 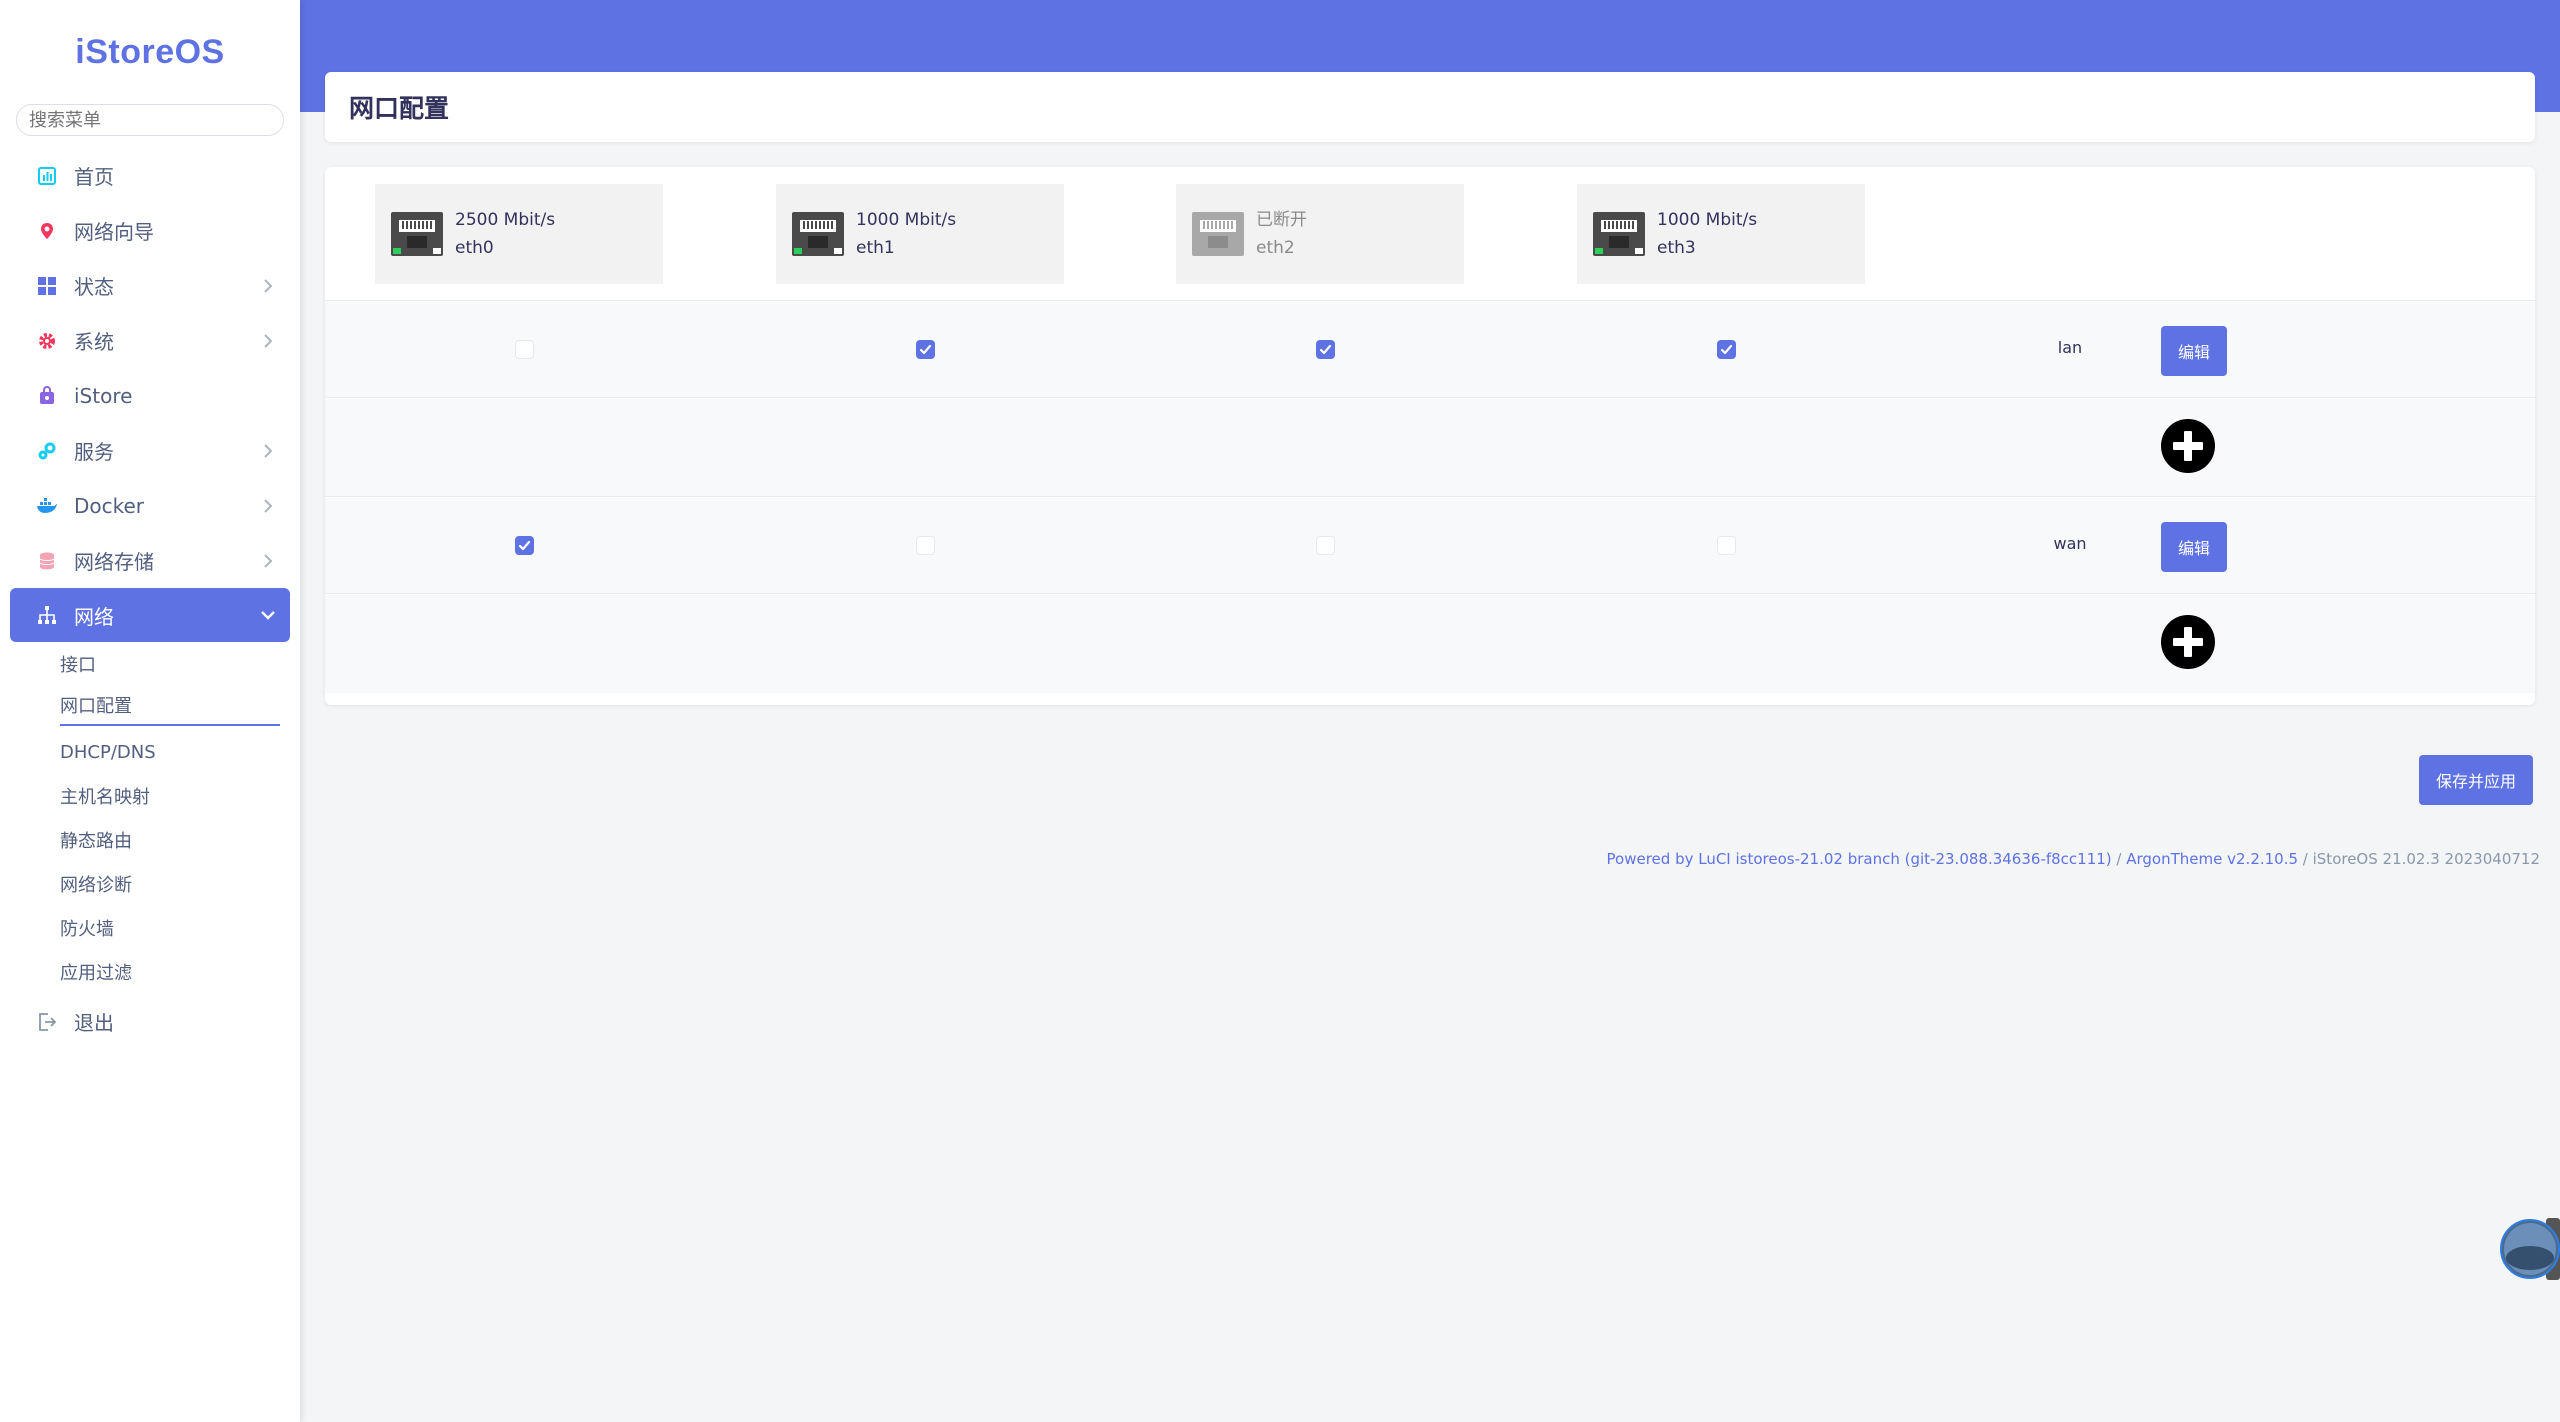 What do you see at coordinates (2476, 780) in the screenshot?
I see `save-apply-button: 保存并应用` at bounding box center [2476, 780].